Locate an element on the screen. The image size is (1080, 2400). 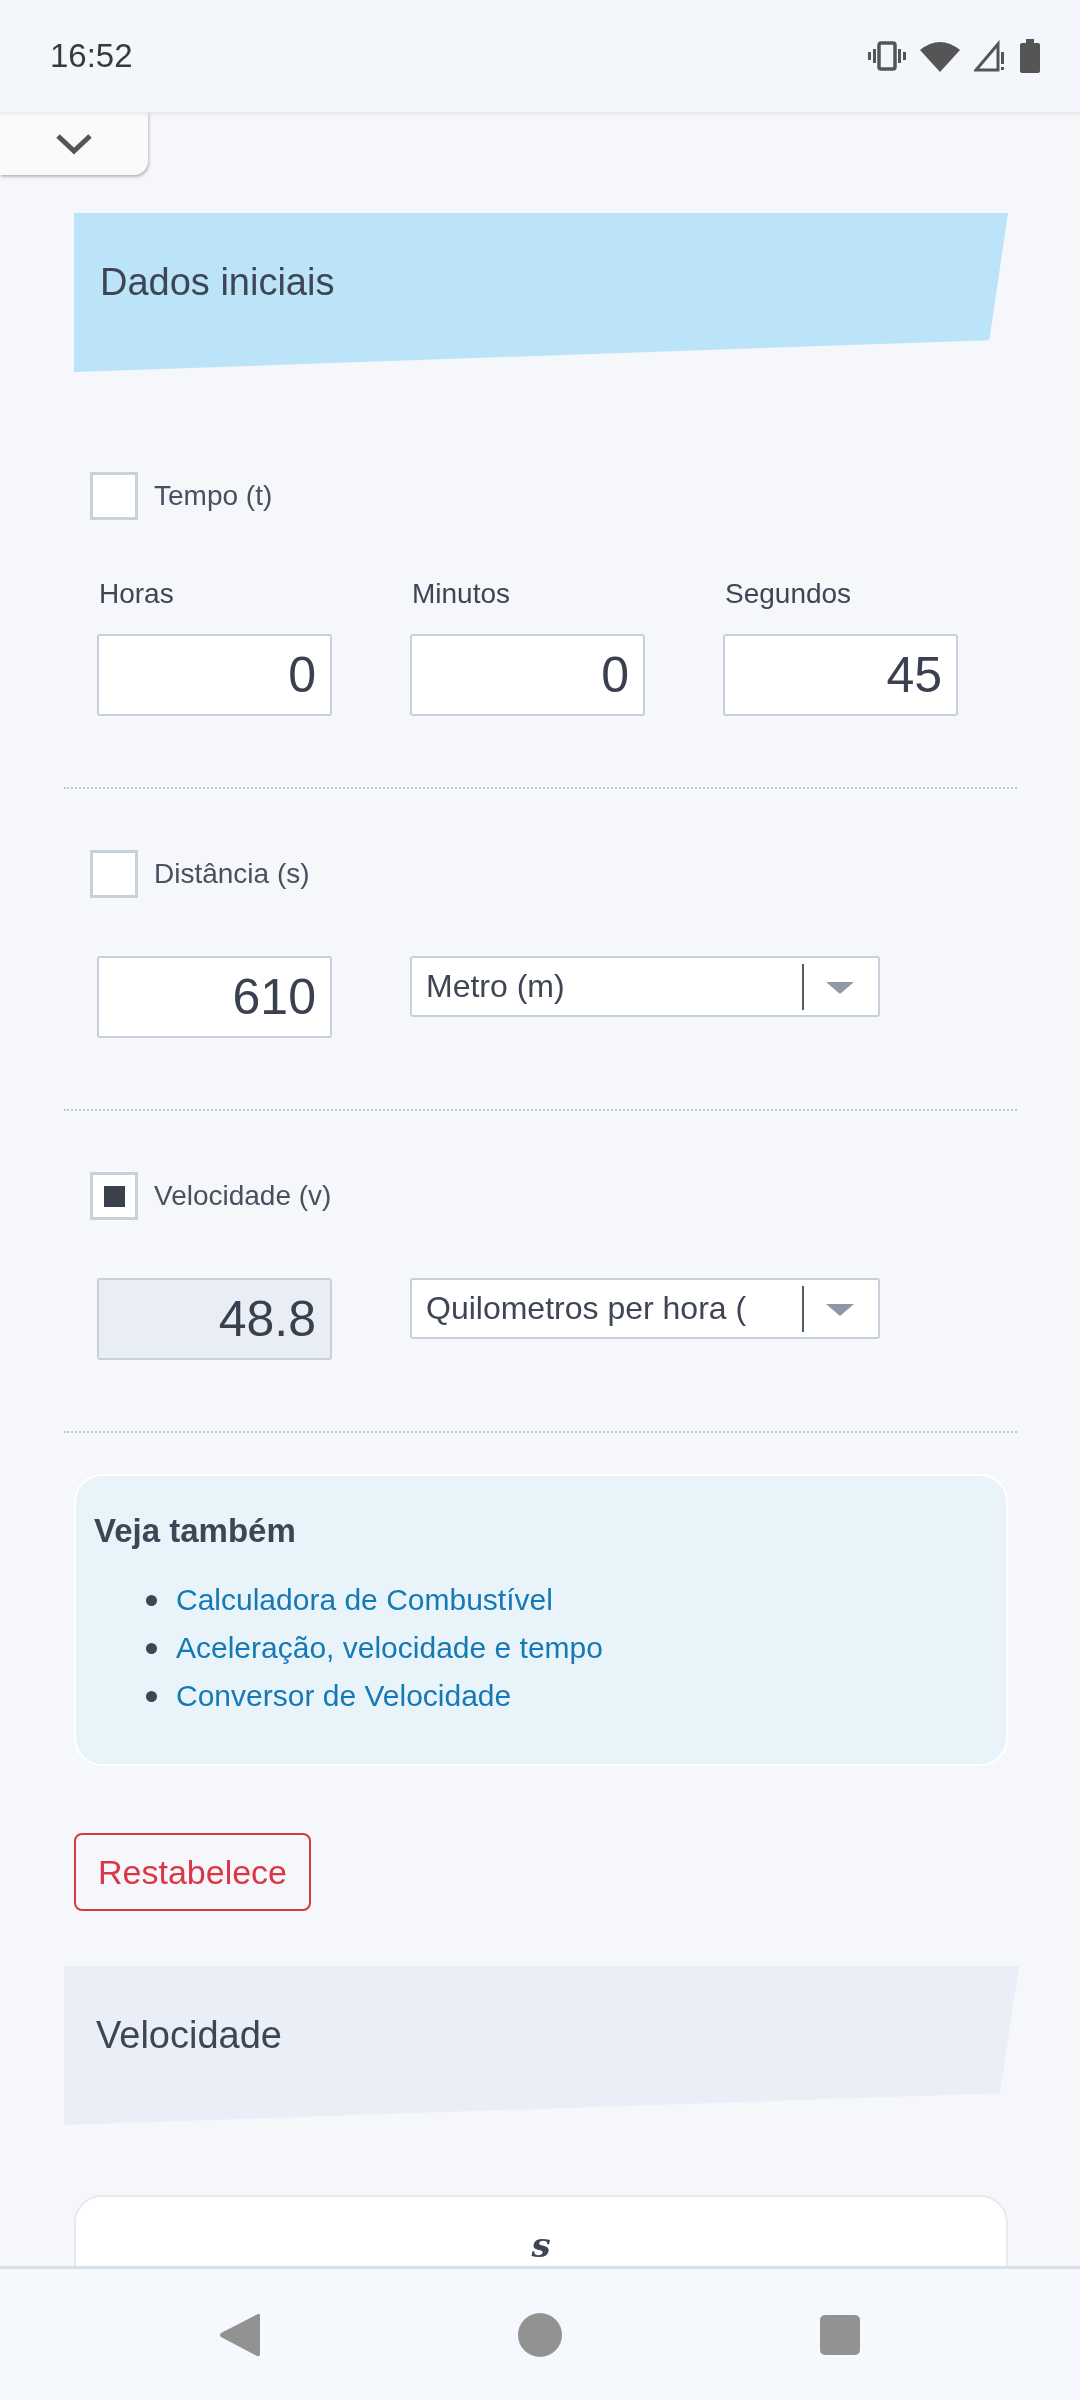
section-header: Dados iniciais is located at coordinates (541, 292).